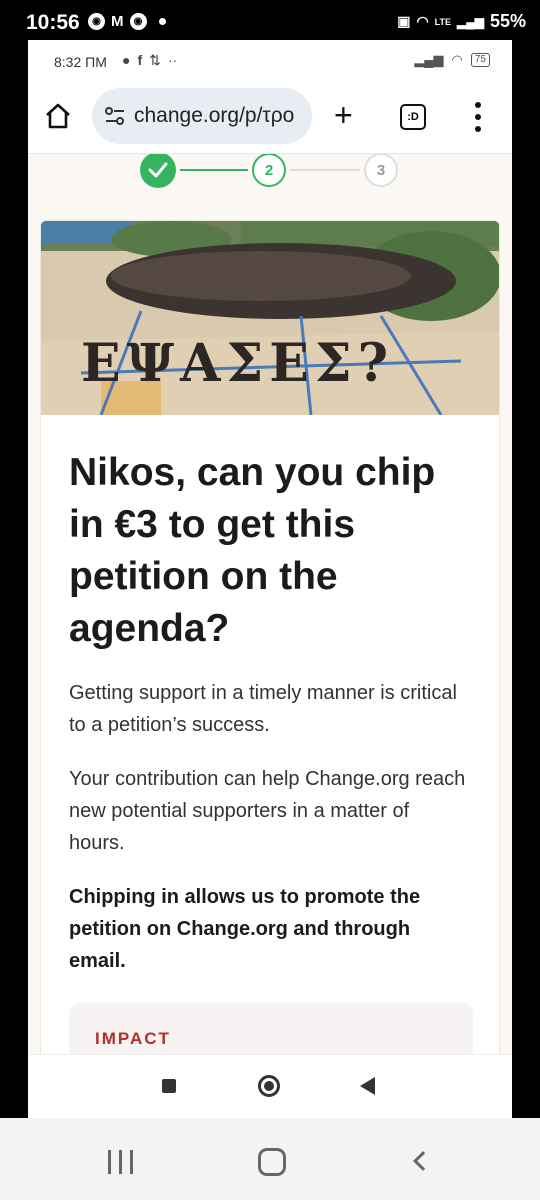 The image size is (540, 1200). What do you see at coordinates (138, 21) in the screenshot?
I see `chrome-icon-2: ◉` at bounding box center [138, 21].